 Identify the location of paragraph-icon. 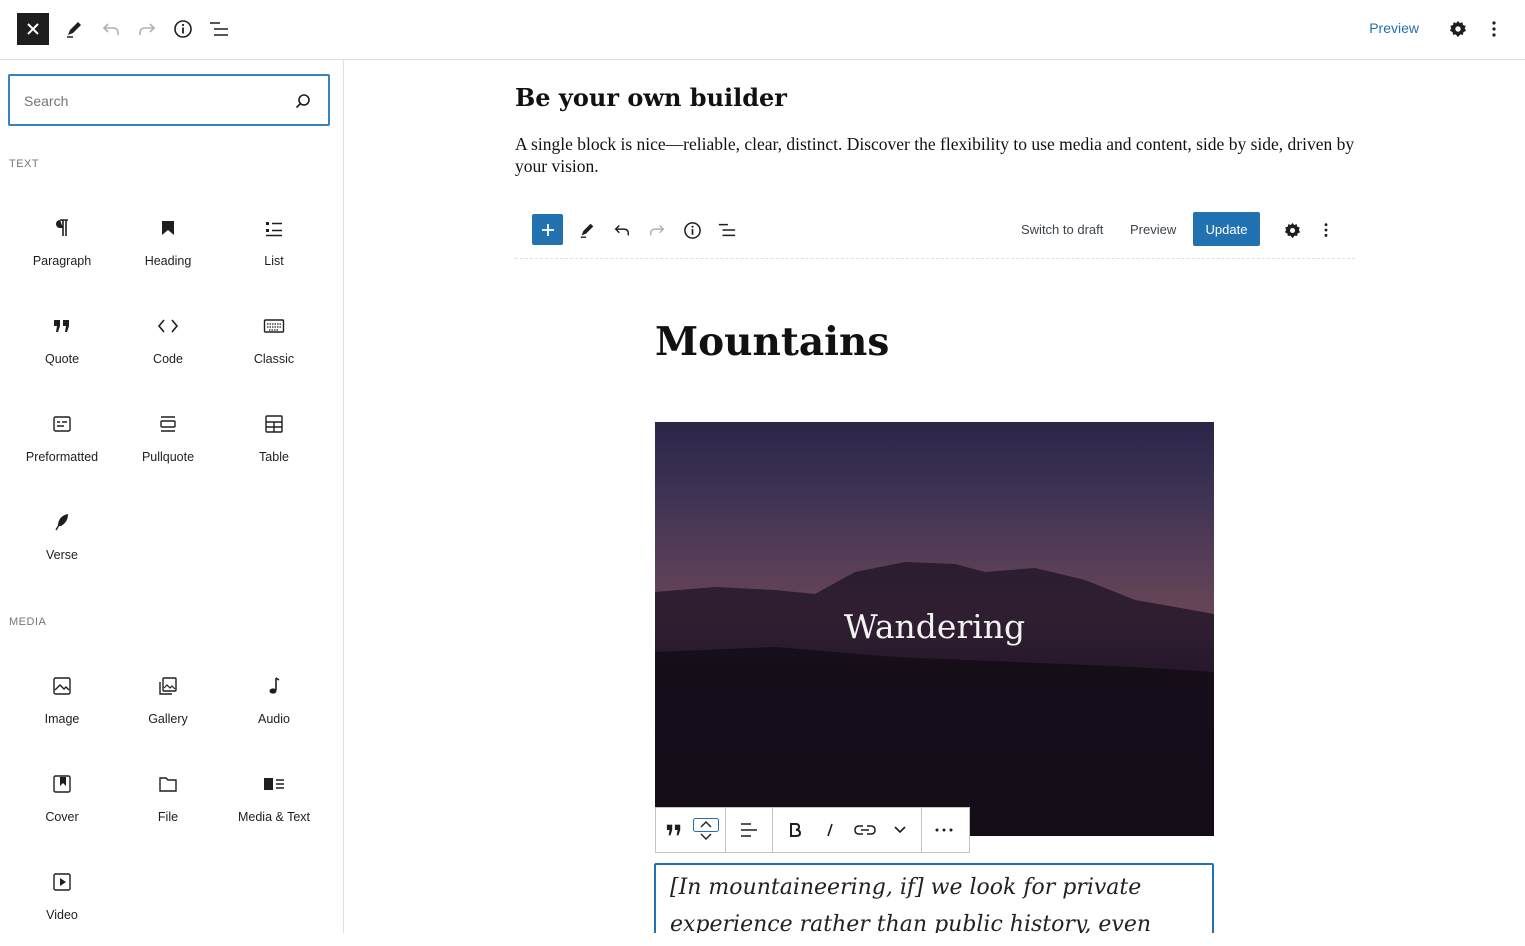
(62, 228).